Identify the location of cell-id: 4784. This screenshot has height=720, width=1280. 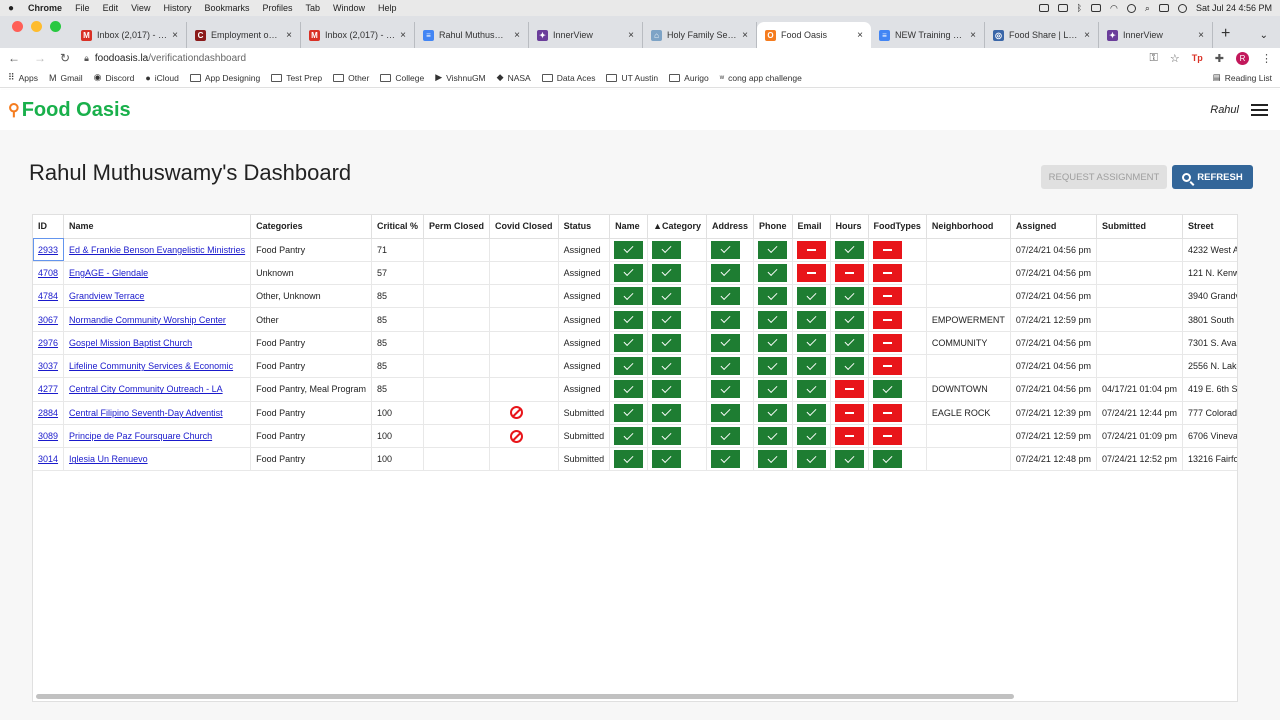
(49, 296).